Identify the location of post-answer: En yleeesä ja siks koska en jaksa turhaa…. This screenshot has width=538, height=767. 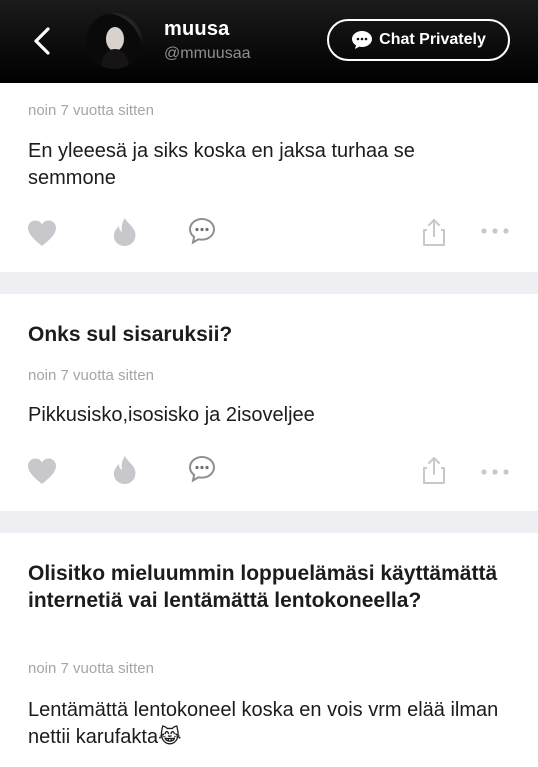
(221, 164).